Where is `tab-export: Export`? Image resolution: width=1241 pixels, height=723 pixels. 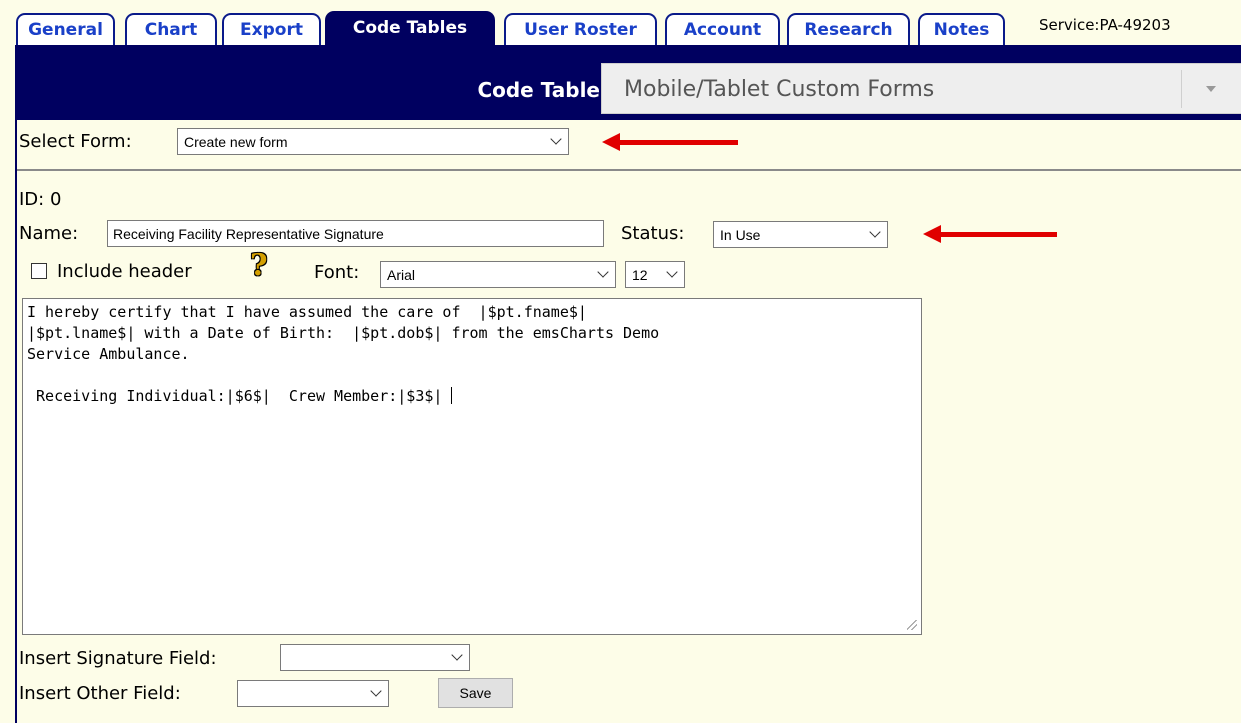 tab-export: Export is located at coordinates (271, 29).